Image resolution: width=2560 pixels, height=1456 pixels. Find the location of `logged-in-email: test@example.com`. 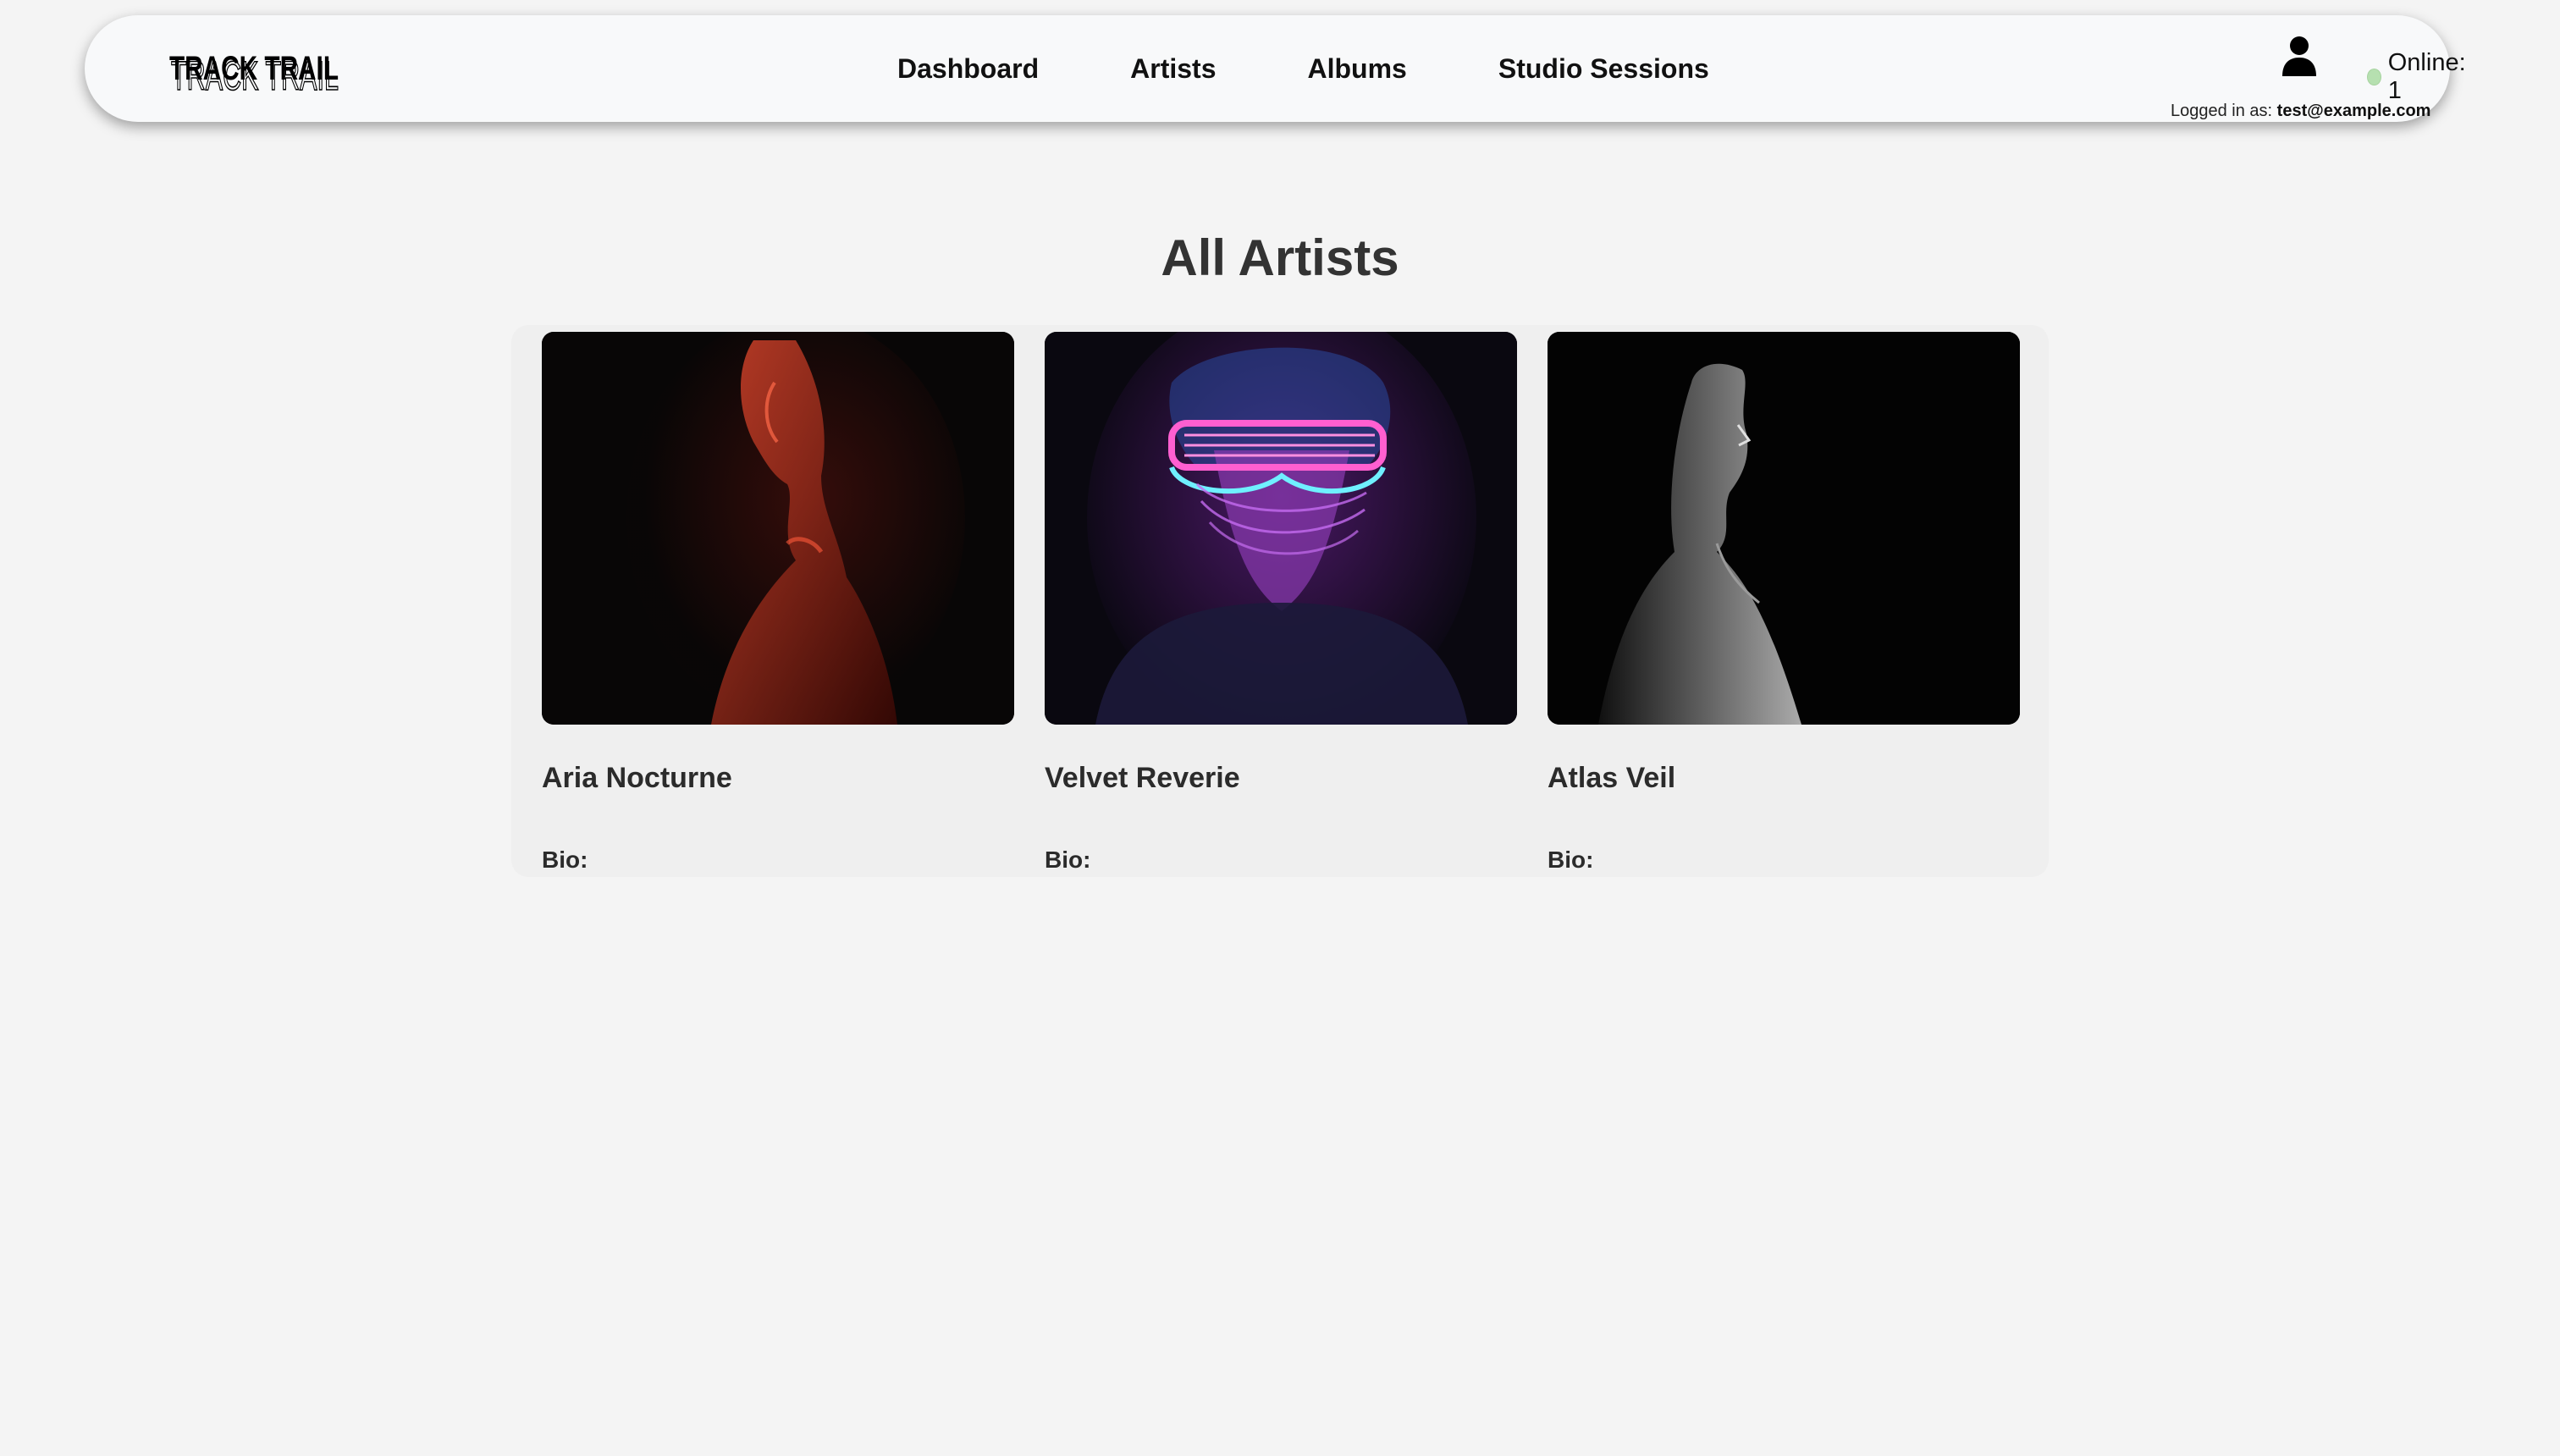

logged-in-email: test@example.com is located at coordinates (2353, 111).